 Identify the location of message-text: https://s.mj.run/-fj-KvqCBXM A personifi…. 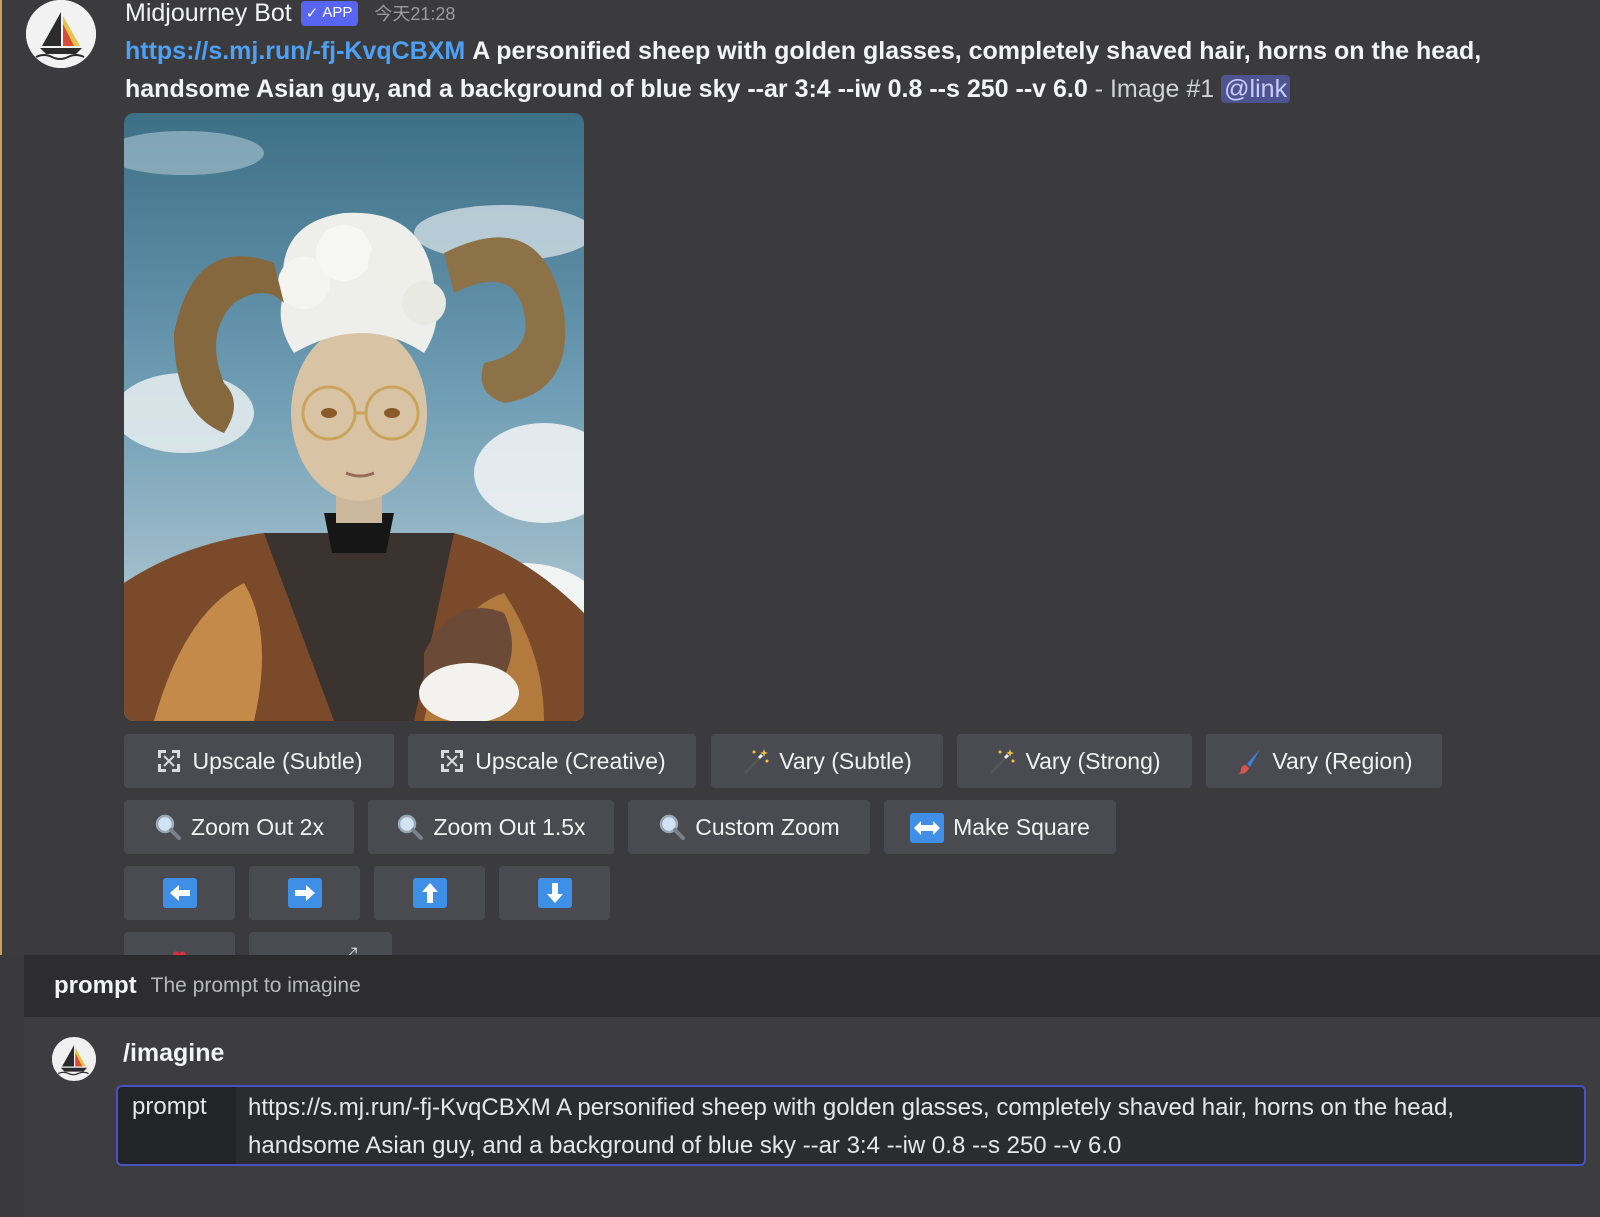
(835, 70).